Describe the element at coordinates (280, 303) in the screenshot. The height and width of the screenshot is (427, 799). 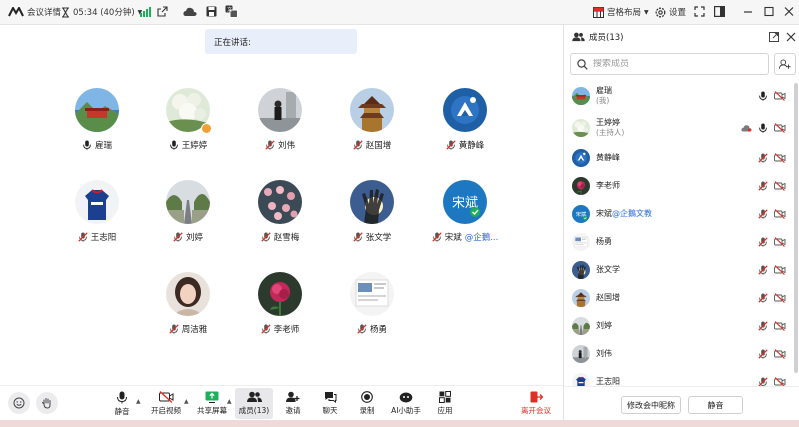
I see `participant-tile: 李老师` at that location.